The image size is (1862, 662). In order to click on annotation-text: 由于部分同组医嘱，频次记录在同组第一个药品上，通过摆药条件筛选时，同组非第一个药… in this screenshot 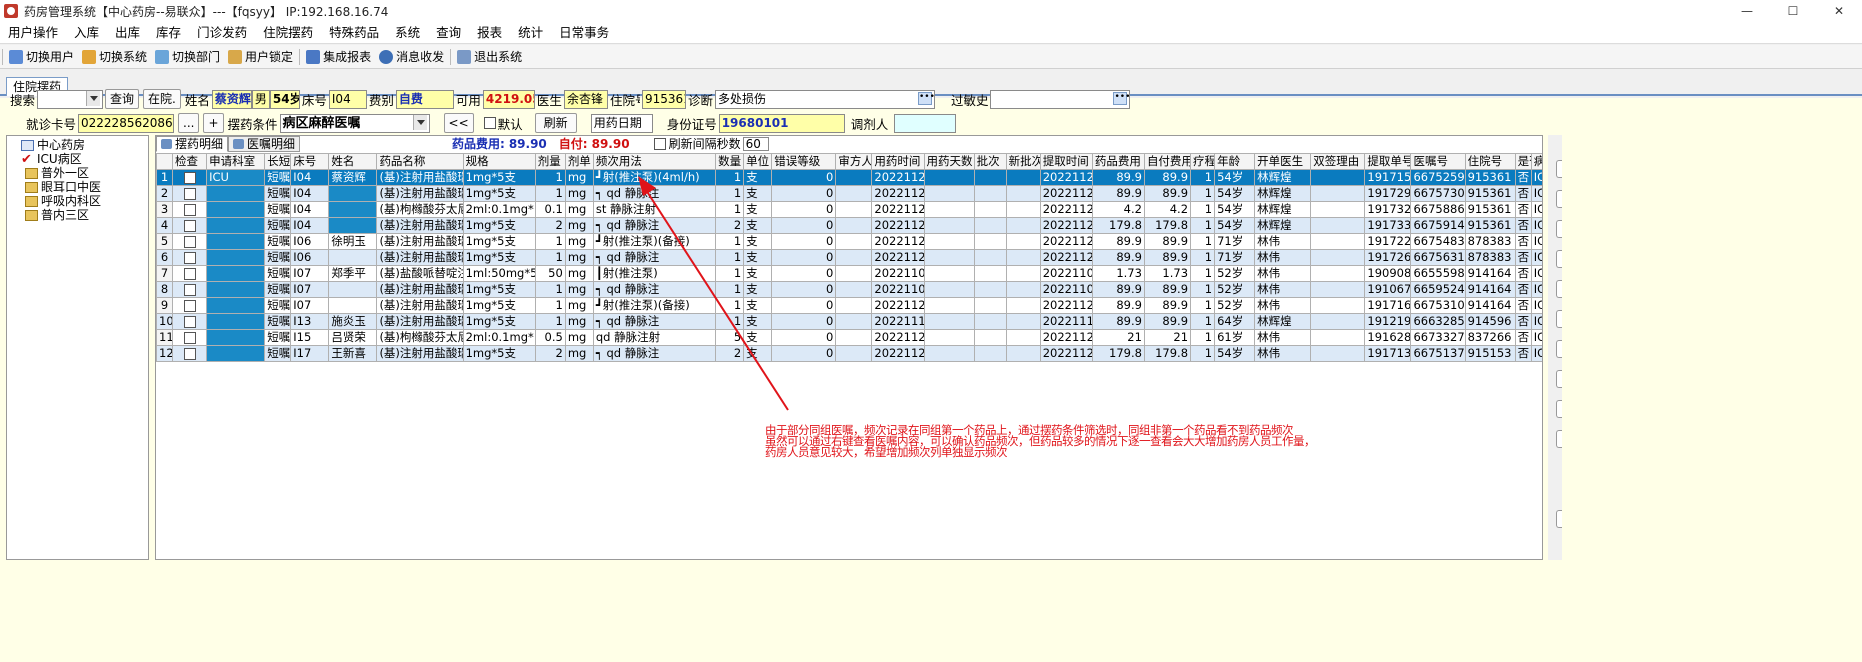, I will do `click(1040, 441)`.